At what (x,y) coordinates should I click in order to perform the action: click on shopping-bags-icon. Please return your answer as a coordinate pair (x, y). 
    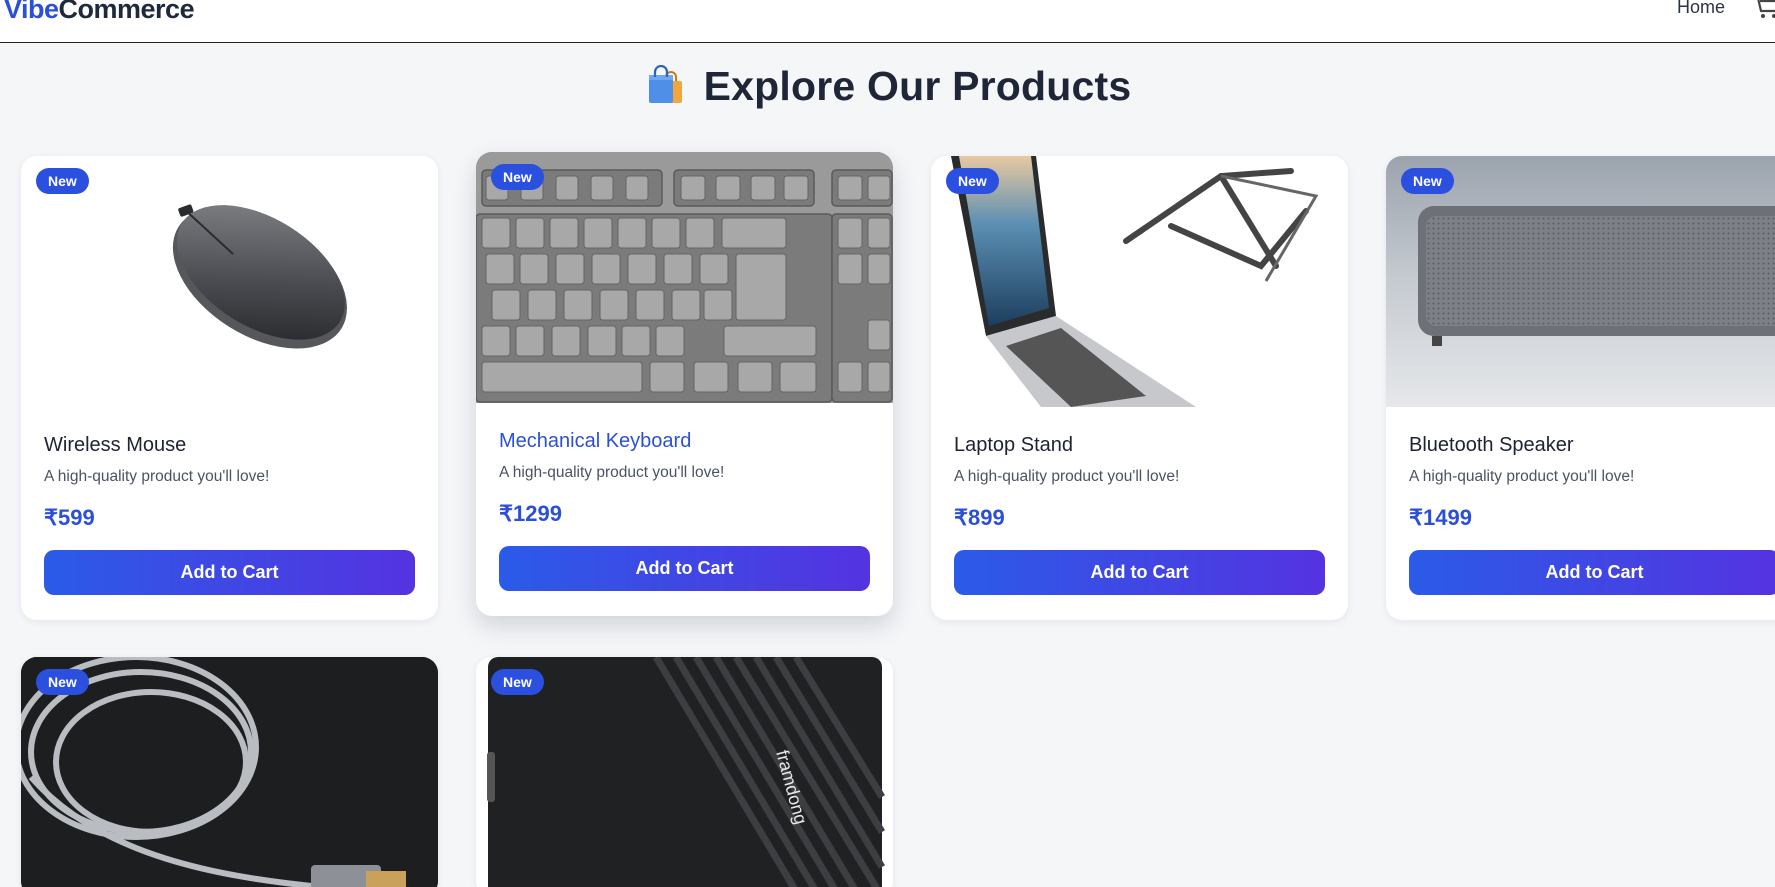
    Looking at the image, I should click on (665, 83).